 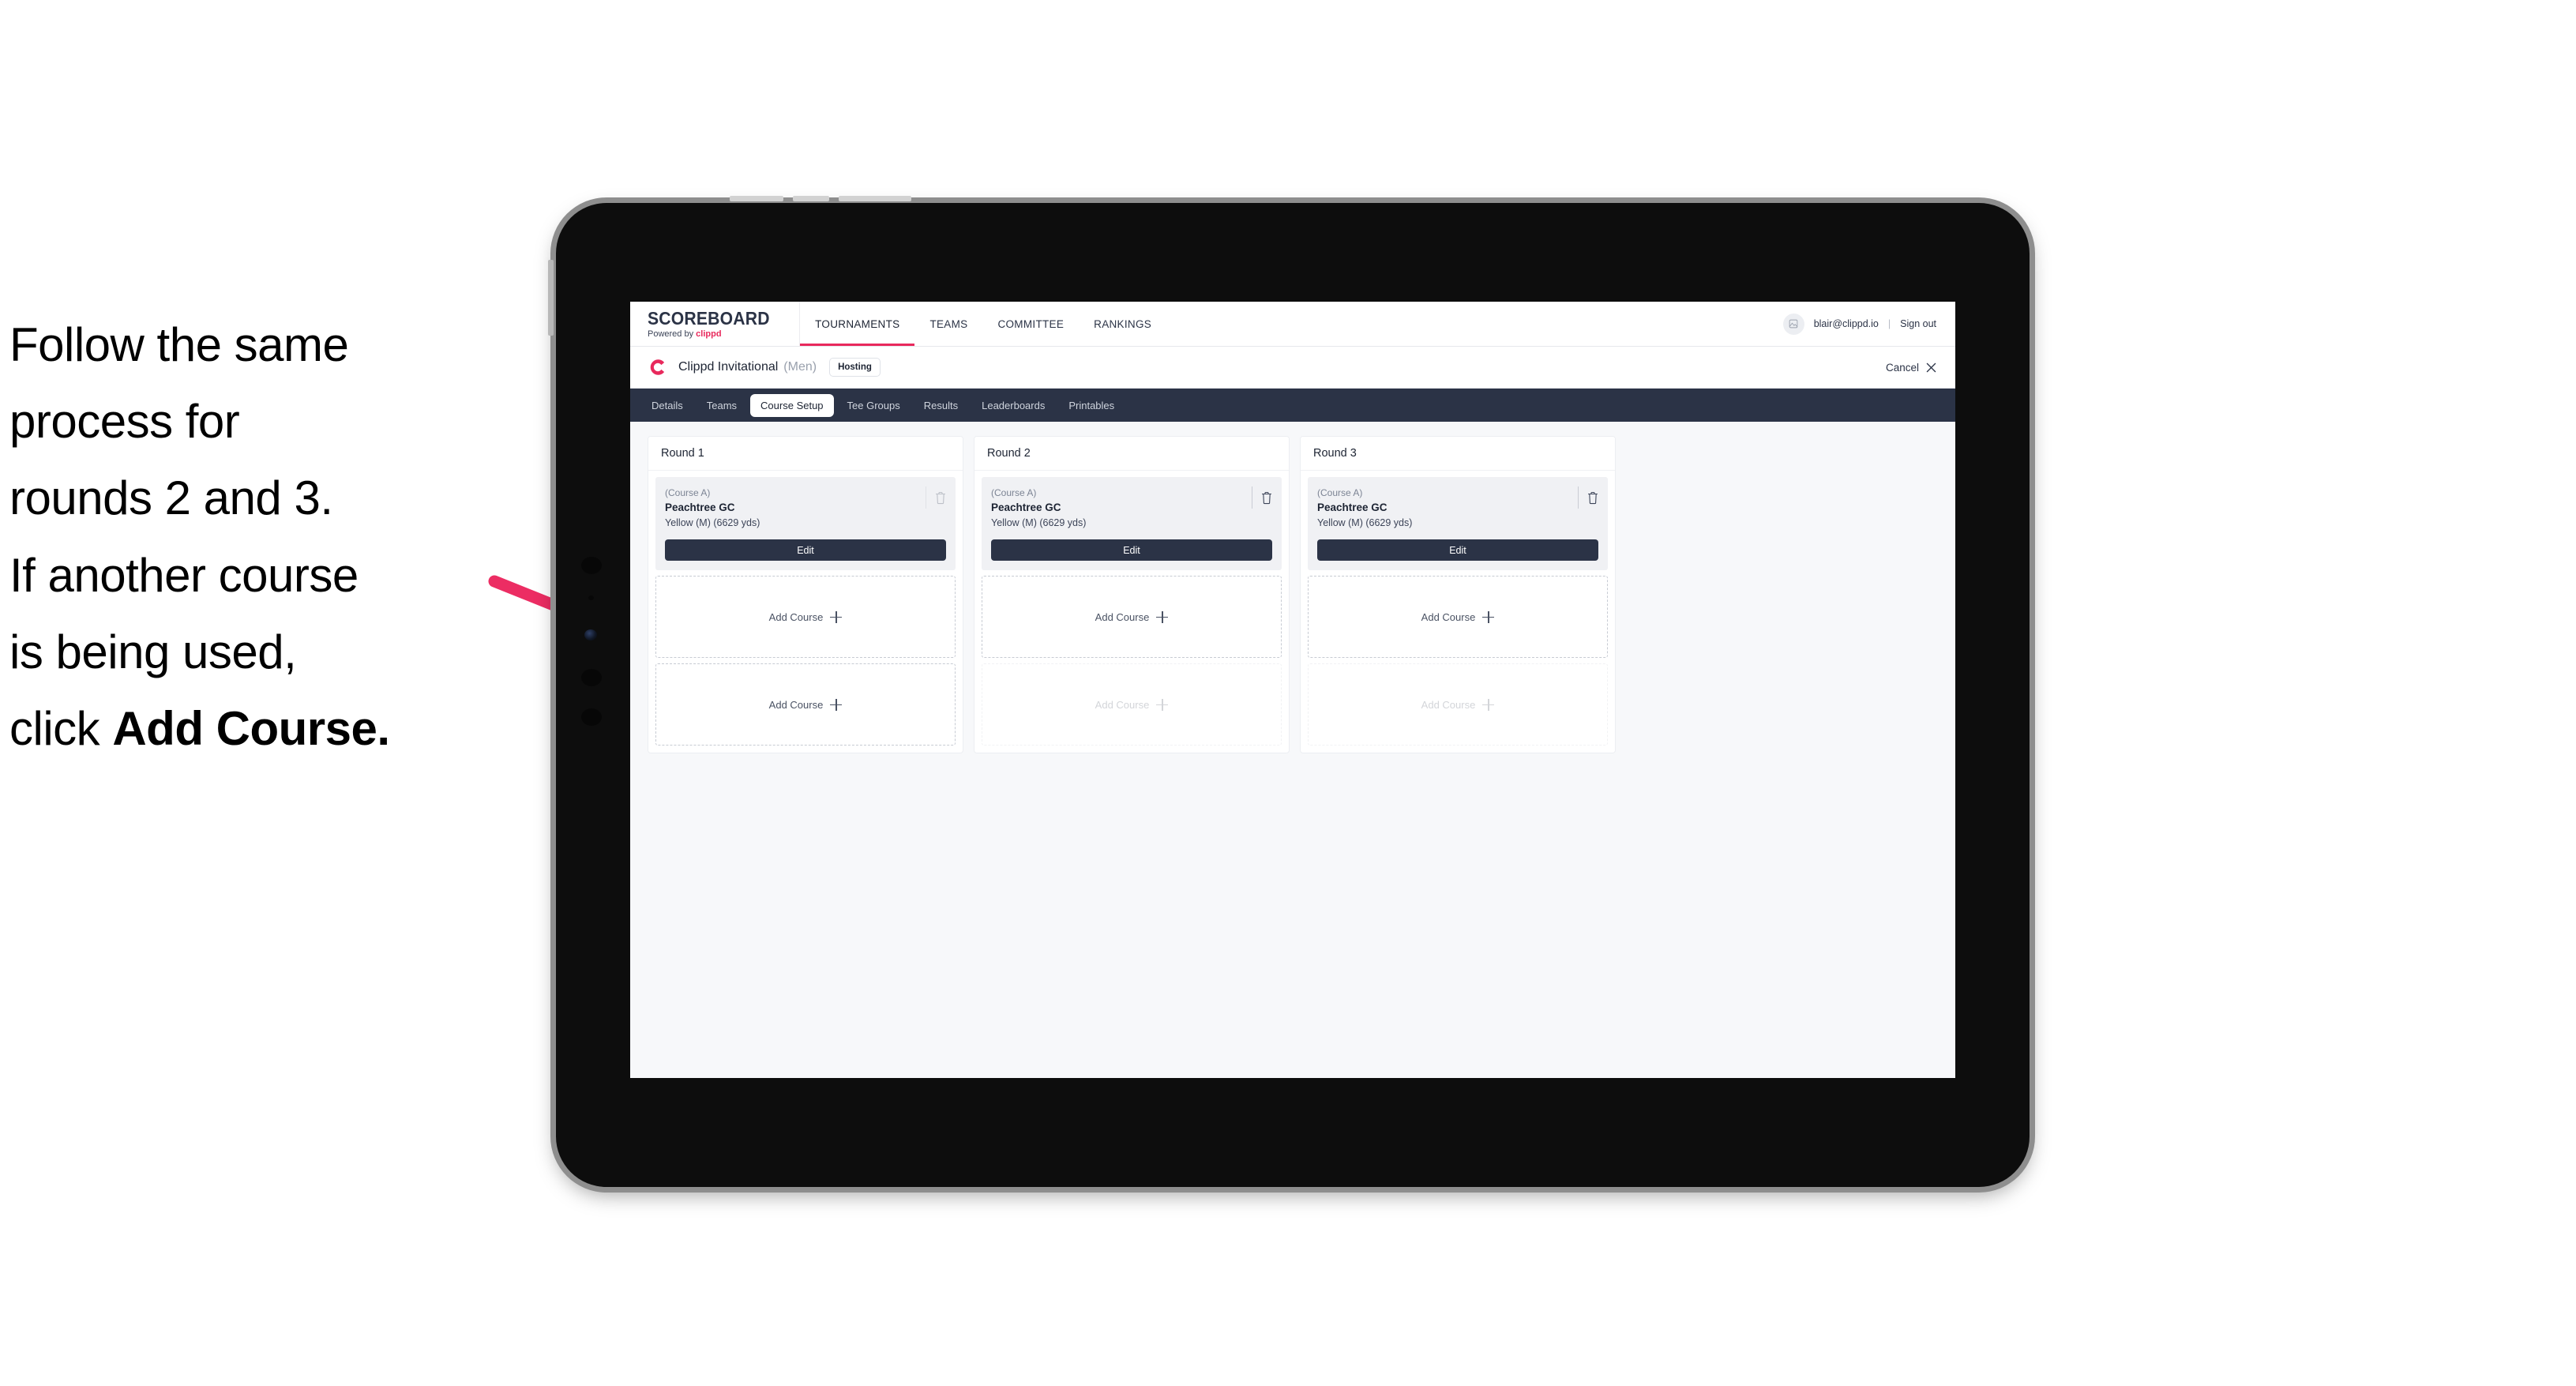 I want to click on sign-out-link: Sign out, so click(x=1918, y=323).